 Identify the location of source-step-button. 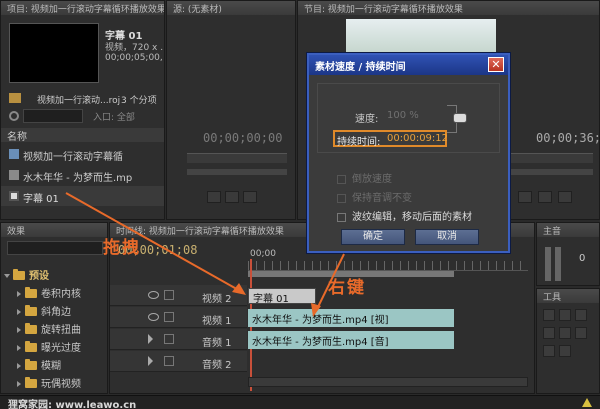
(232, 197).